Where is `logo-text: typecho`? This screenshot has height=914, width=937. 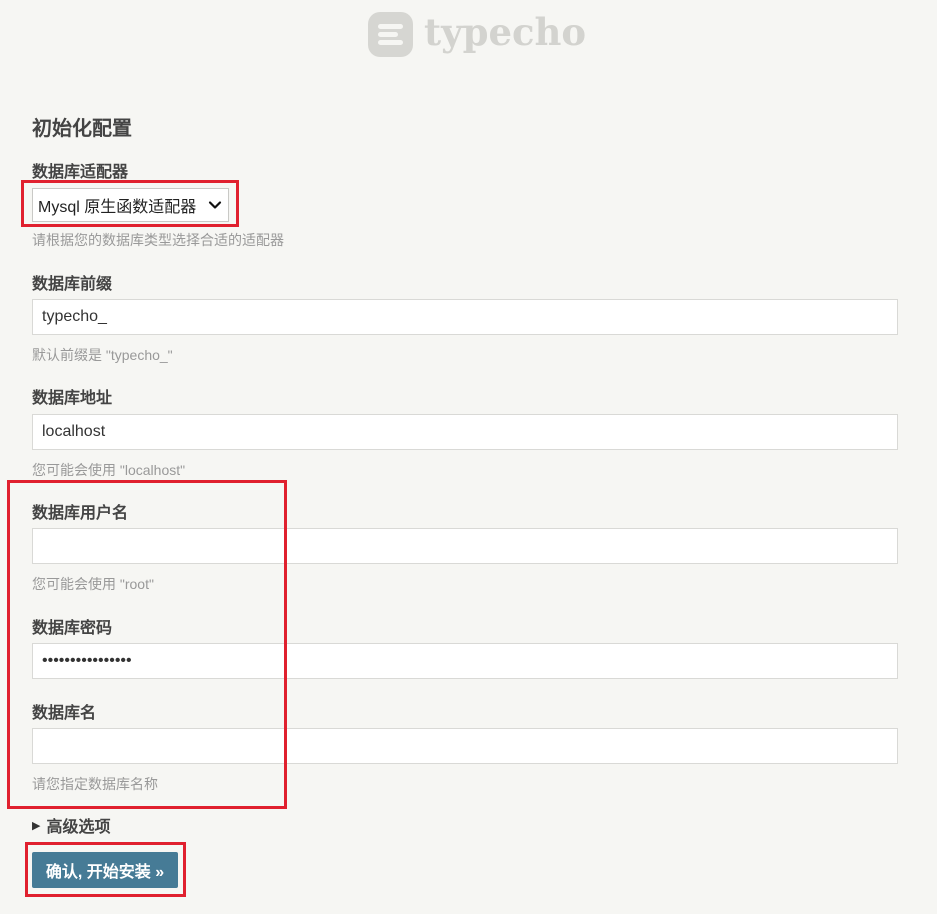 logo-text: typecho is located at coordinates (505, 31).